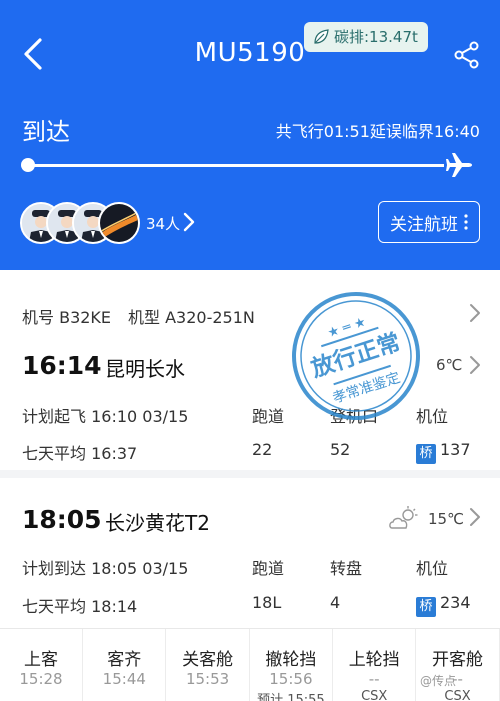 This screenshot has width=500, height=701. I want to click on carousel-label: 转盘, so click(346, 568).